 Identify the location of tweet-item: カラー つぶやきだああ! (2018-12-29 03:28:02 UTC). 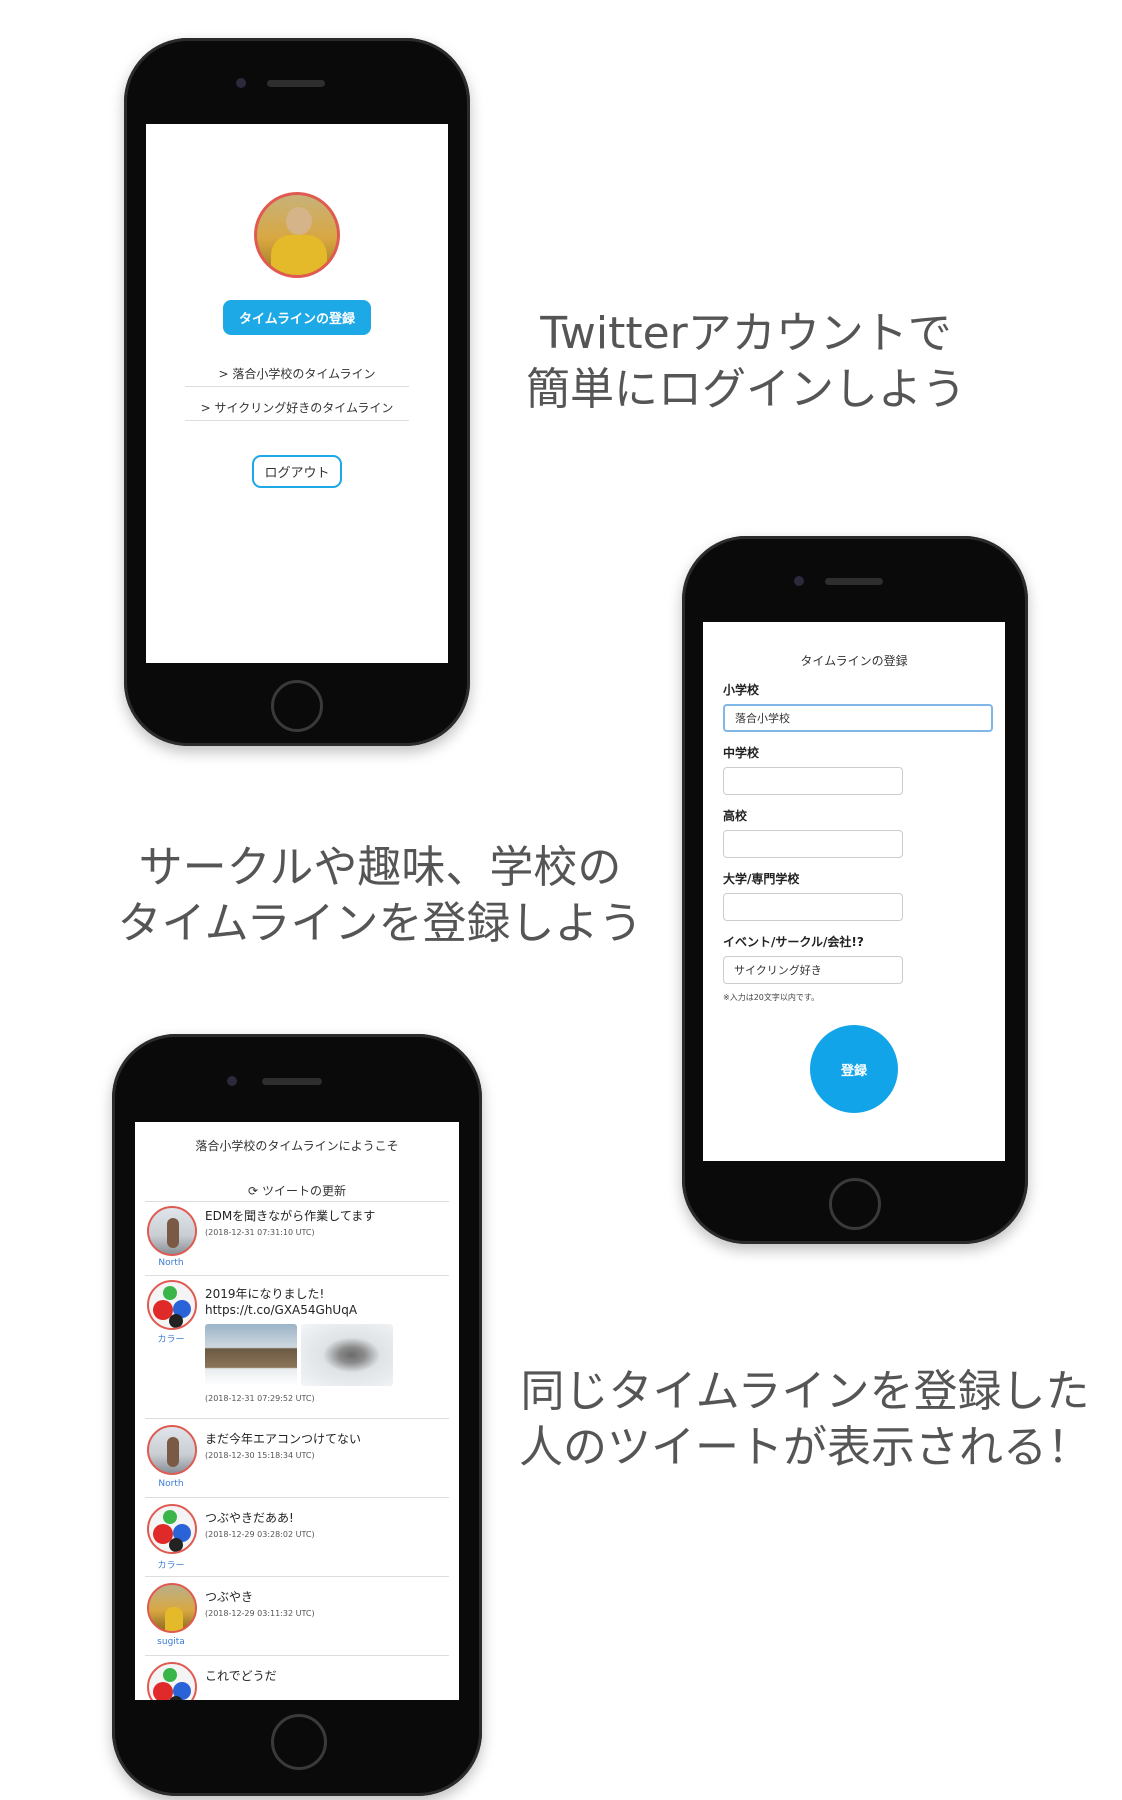
(297, 1537).